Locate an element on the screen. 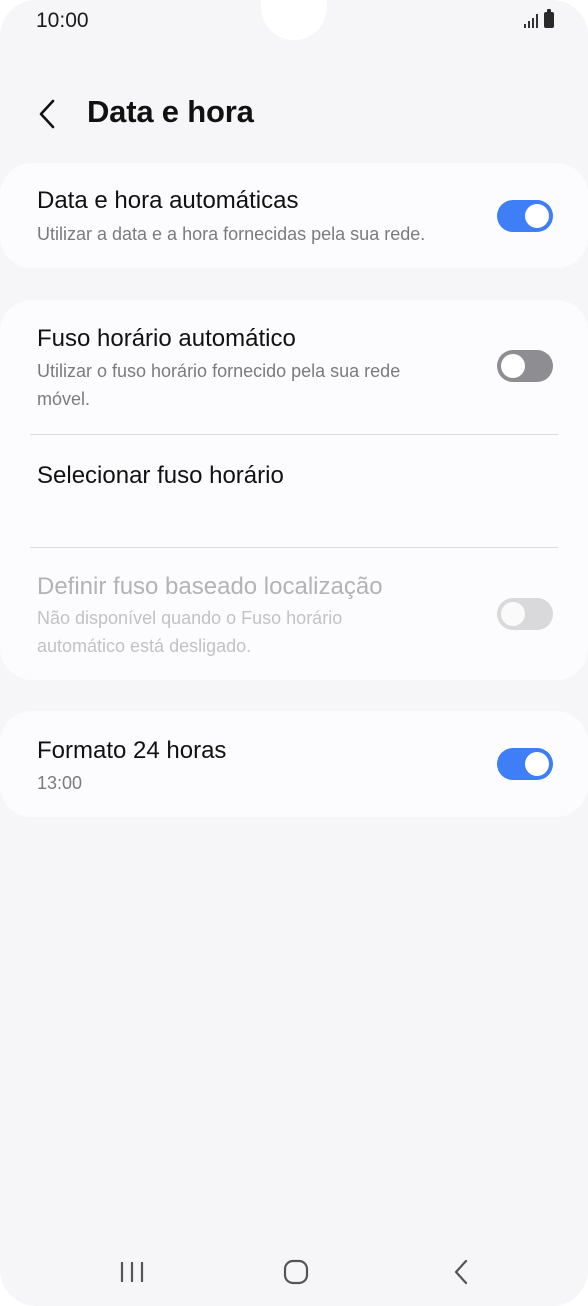  format-24h-subtitle: 13:00 is located at coordinates (60, 783).